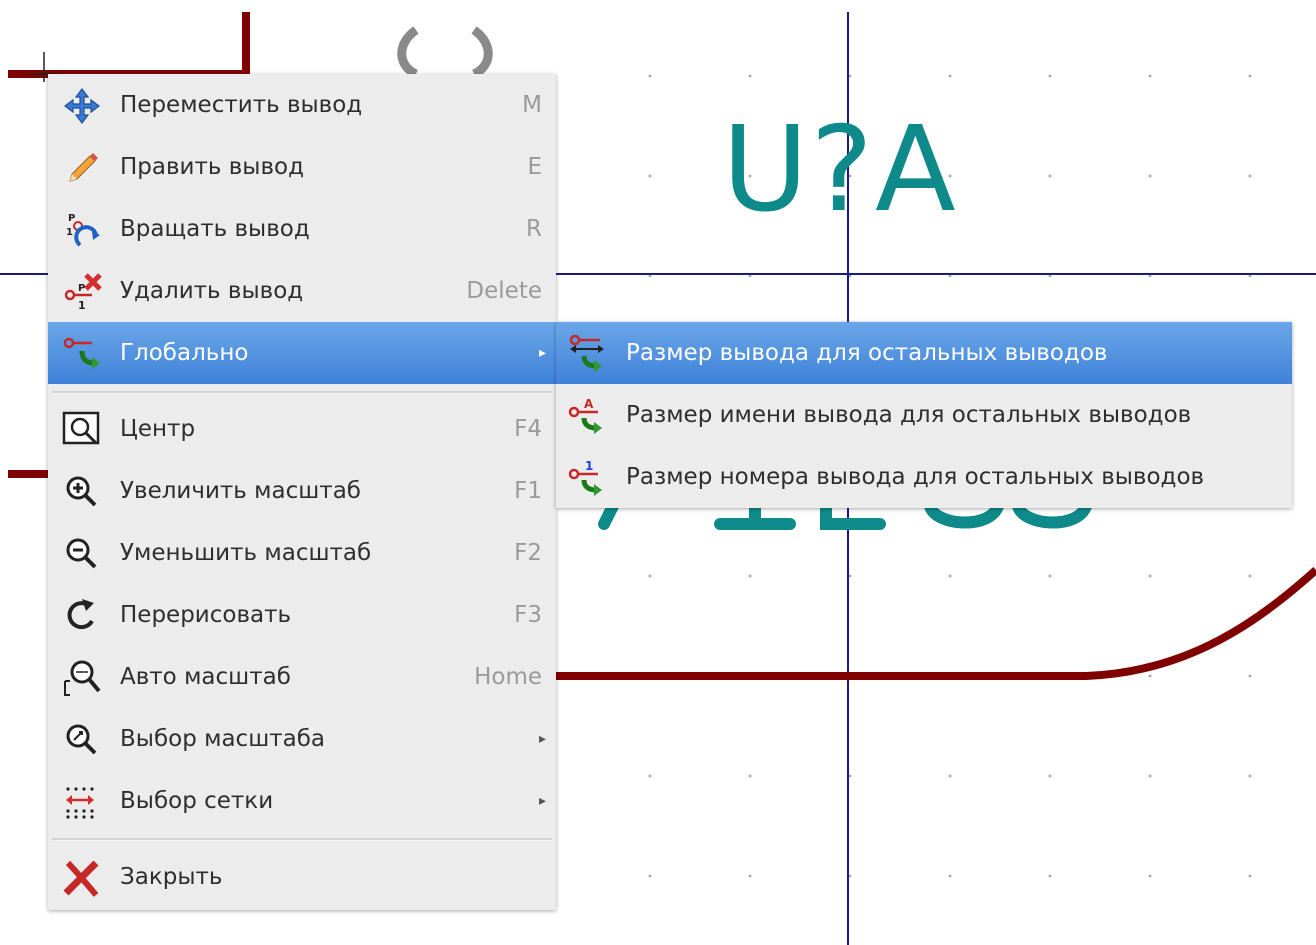 This screenshot has width=1316, height=945. Describe the element at coordinates (532, 105) in the screenshot. I see `menu-item-shortcut: M` at that location.